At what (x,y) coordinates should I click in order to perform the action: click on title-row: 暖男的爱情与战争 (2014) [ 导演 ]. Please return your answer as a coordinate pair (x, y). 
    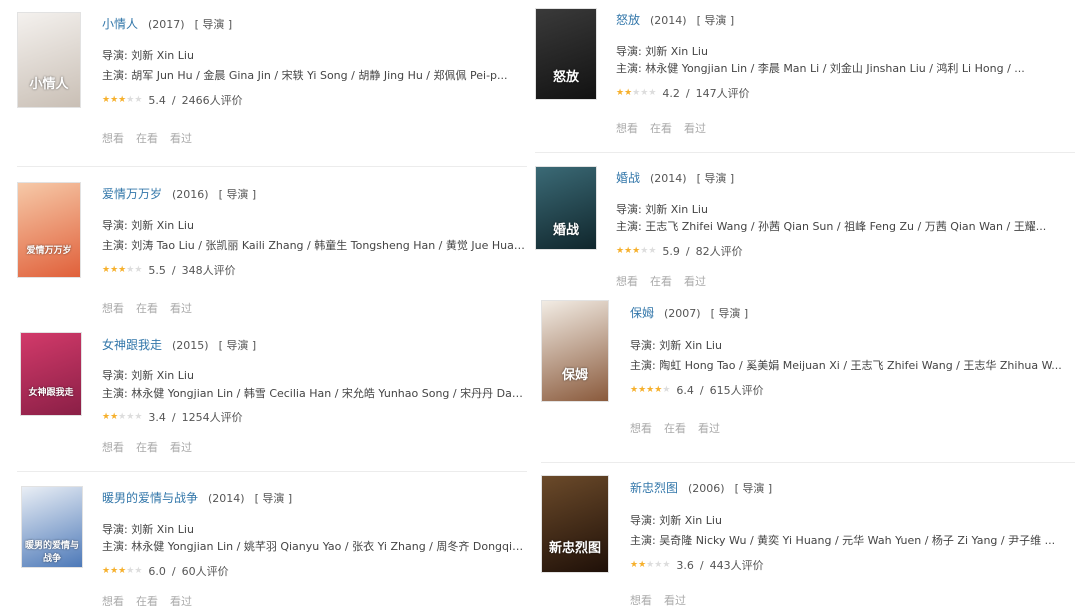
    Looking at the image, I should click on (313, 497).